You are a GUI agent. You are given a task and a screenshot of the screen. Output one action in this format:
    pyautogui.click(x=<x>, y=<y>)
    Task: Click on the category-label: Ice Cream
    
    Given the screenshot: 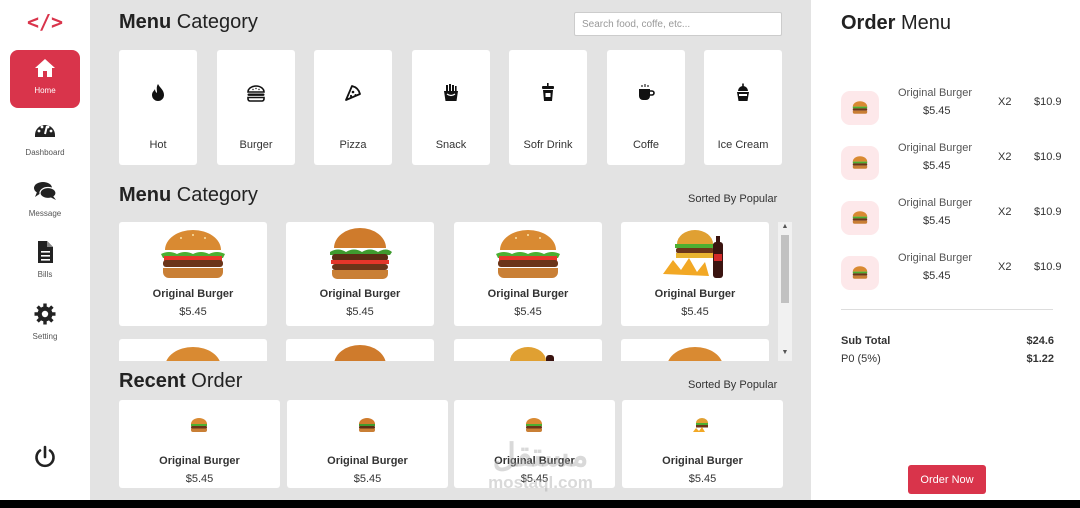 What is the action you would take?
    pyautogui.click(x=743, y=145)
    